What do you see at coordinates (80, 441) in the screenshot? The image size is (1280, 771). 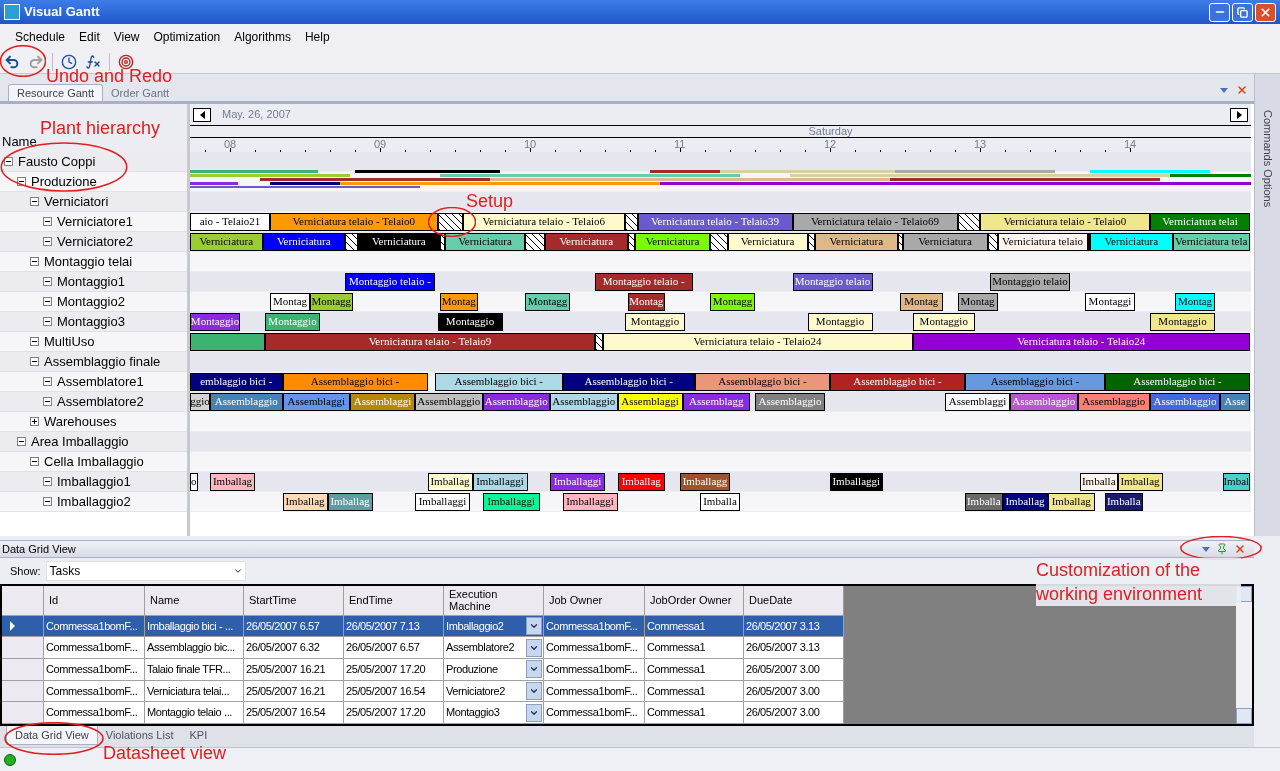 I see `tree-item-label: Area Imballaggio` at bounding box center [80, 441].